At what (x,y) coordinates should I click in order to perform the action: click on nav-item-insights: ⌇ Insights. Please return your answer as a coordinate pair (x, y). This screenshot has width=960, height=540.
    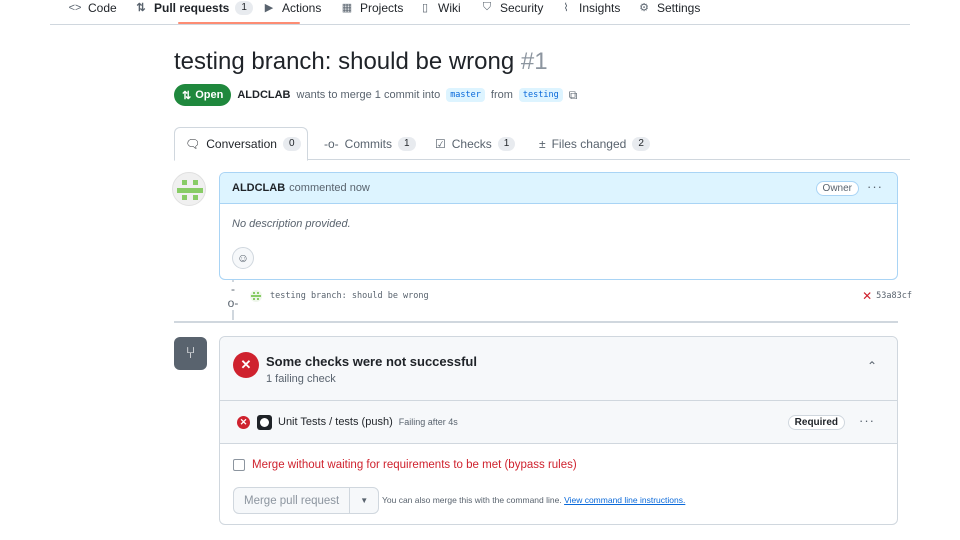
    Looking at the image, I should click on (589, 7).